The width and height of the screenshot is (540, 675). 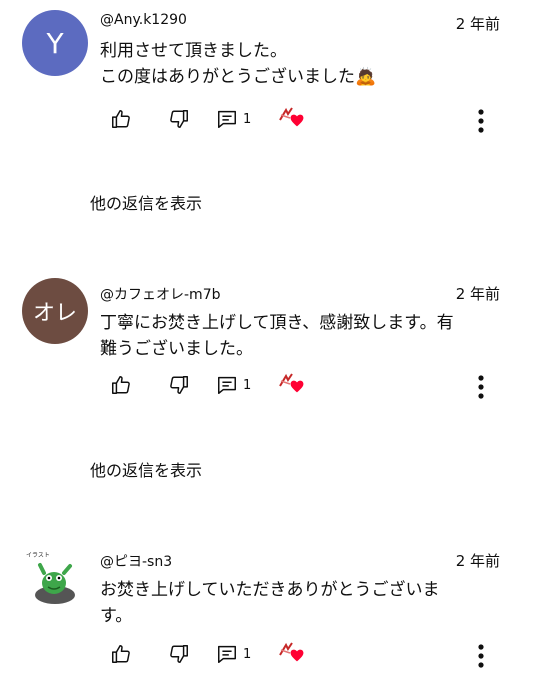 I want to click on avatar: オレ, so click(x=55, y=311).